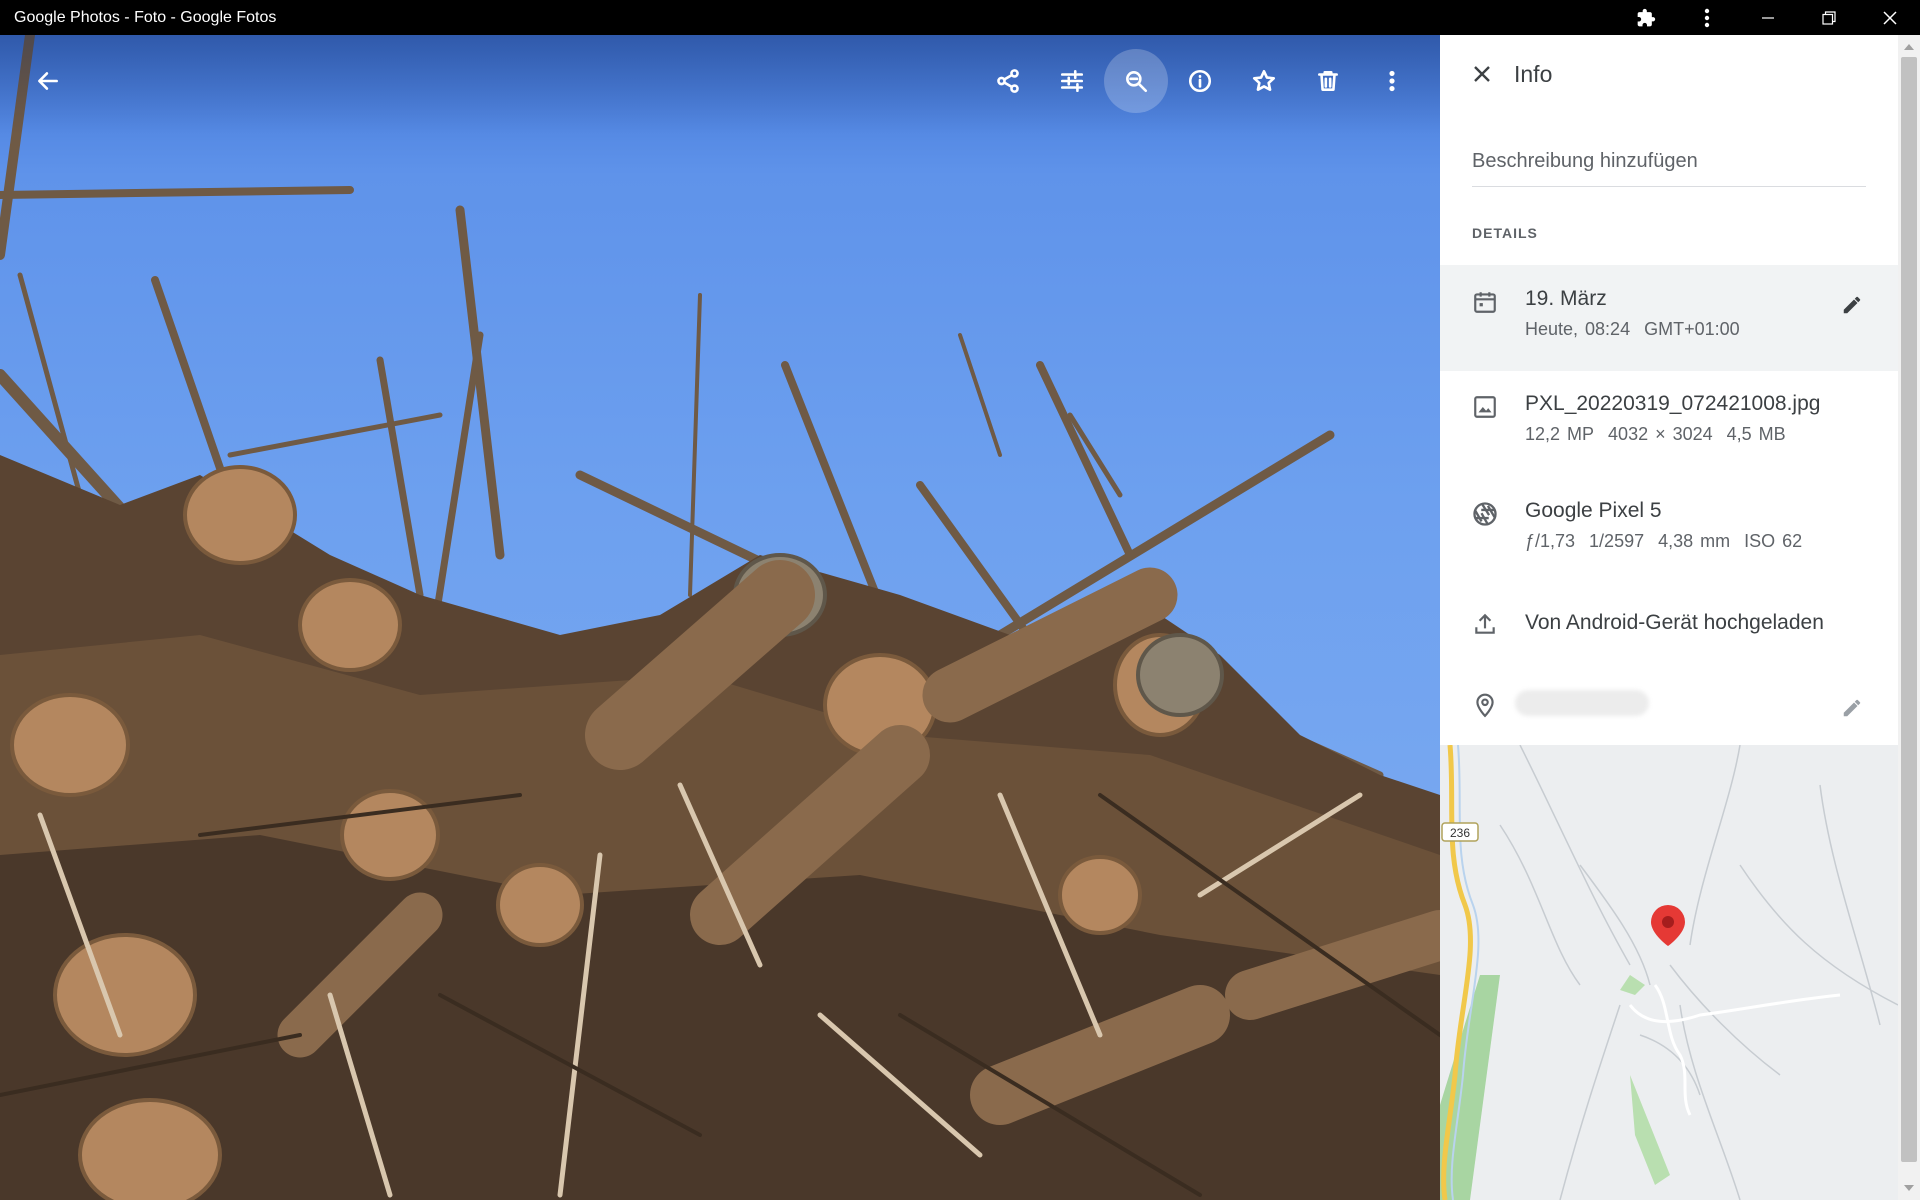 The width and height of the screenshot is (1920, 1200). Describe the element at coordinates (1485, 705) in the screenshot. I see `location-pin-icon` at that location.